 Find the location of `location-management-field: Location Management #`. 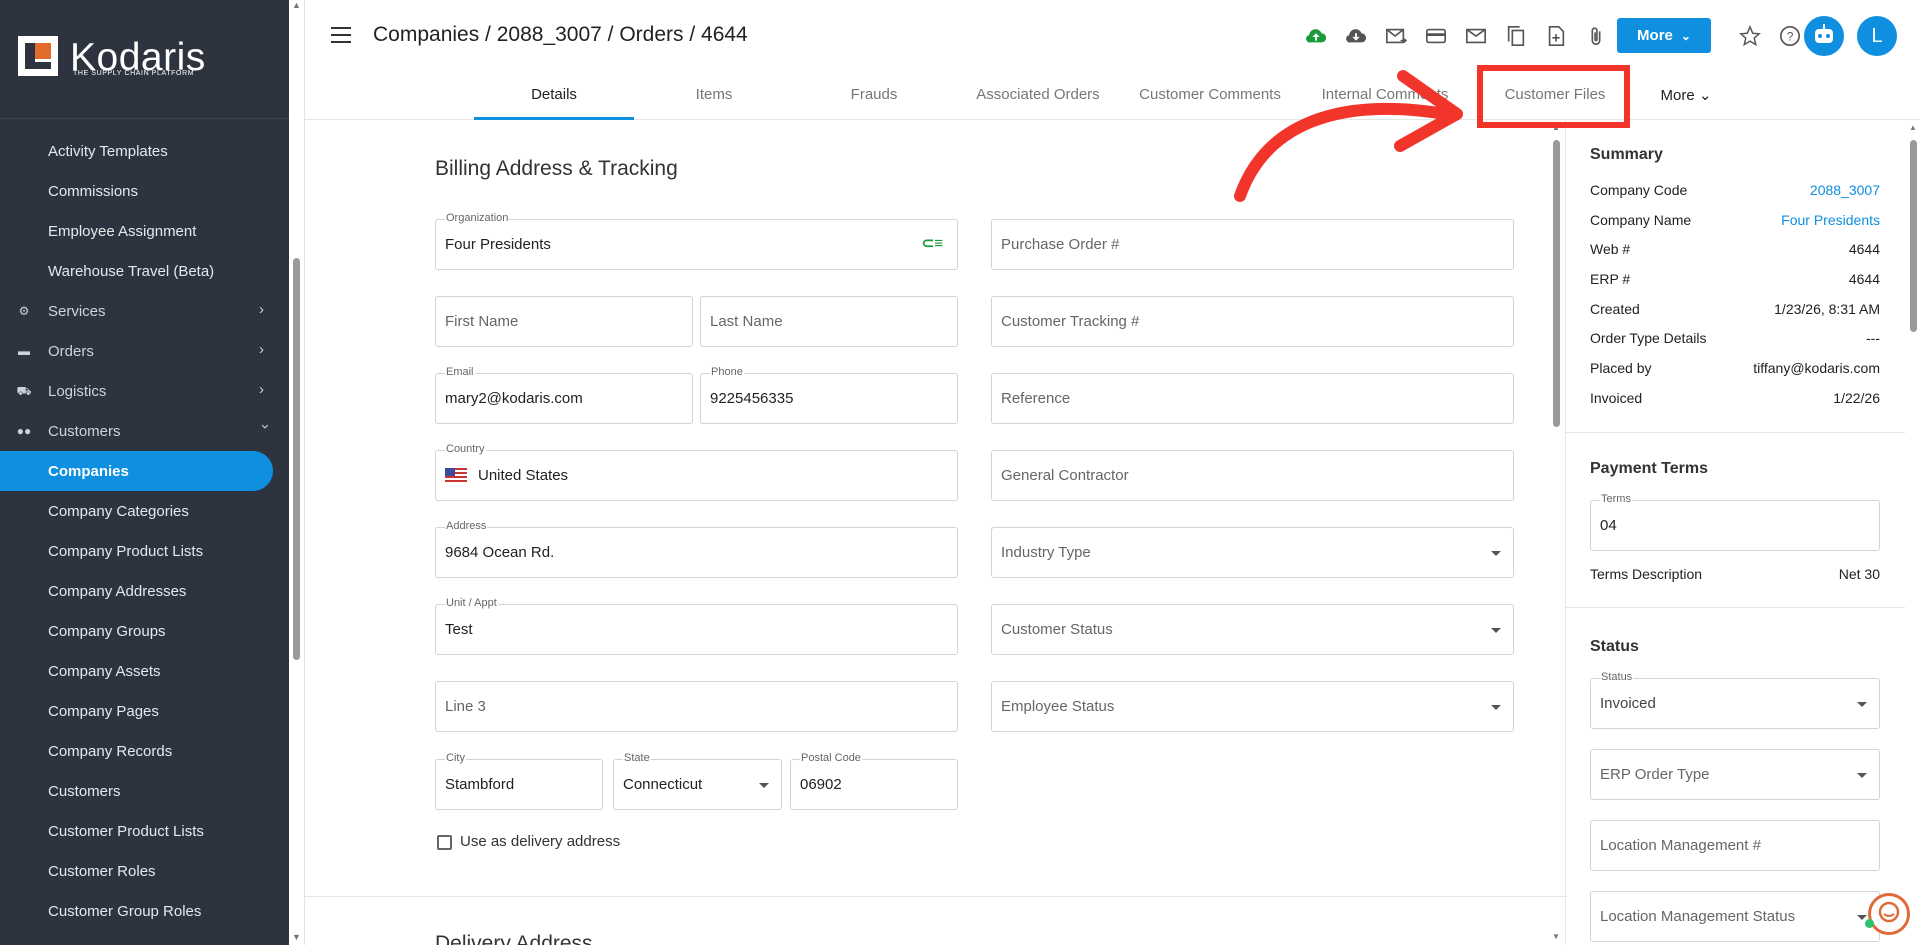

location-management-field: Location Management # is located at coordinates (1735, 845).